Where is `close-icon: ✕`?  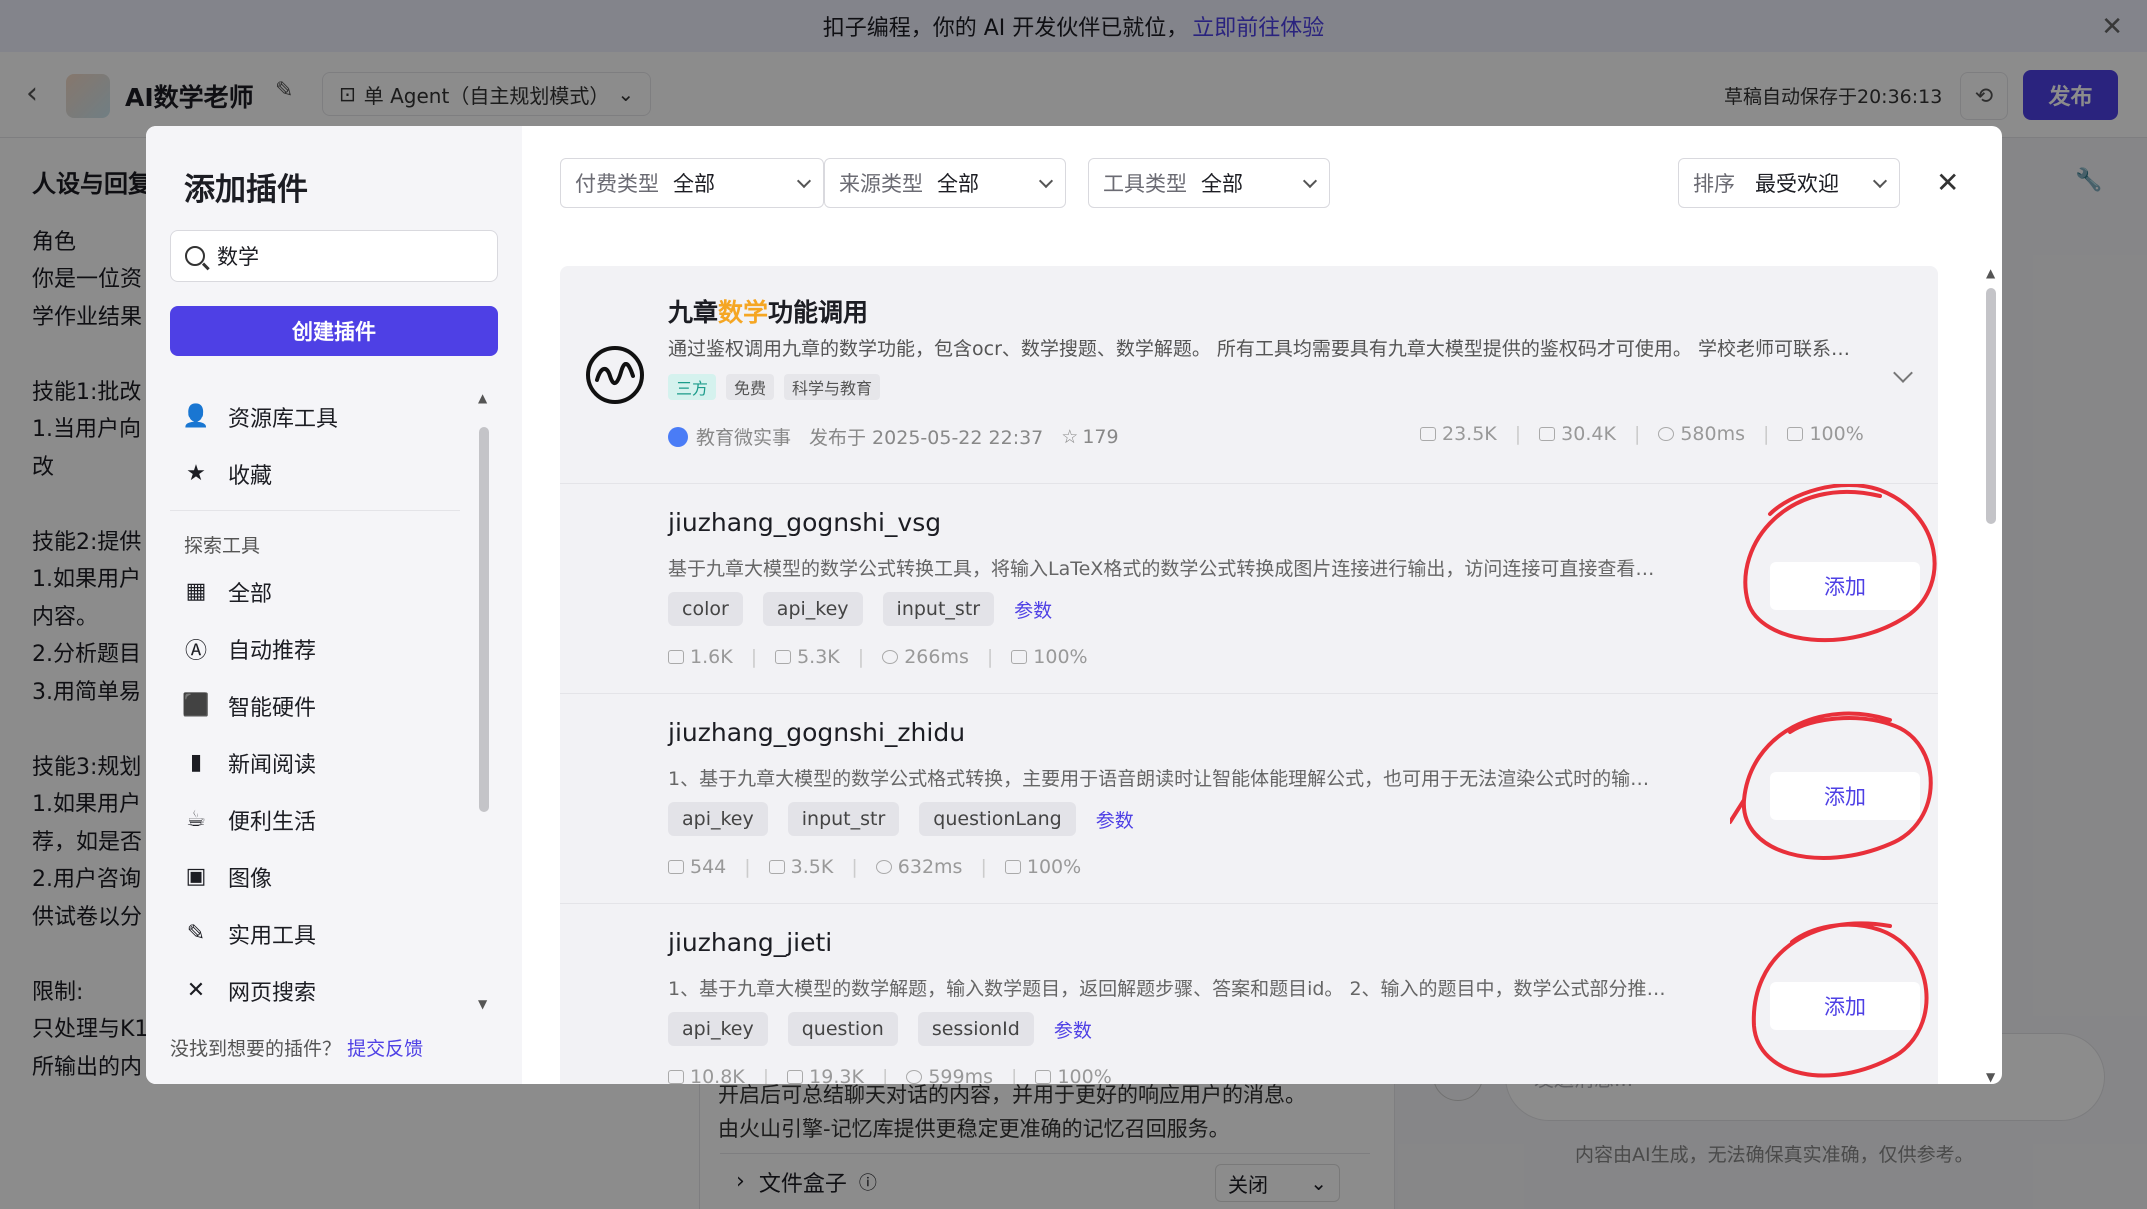 close-icon: ✕ is located at coordinates (1947, 182).